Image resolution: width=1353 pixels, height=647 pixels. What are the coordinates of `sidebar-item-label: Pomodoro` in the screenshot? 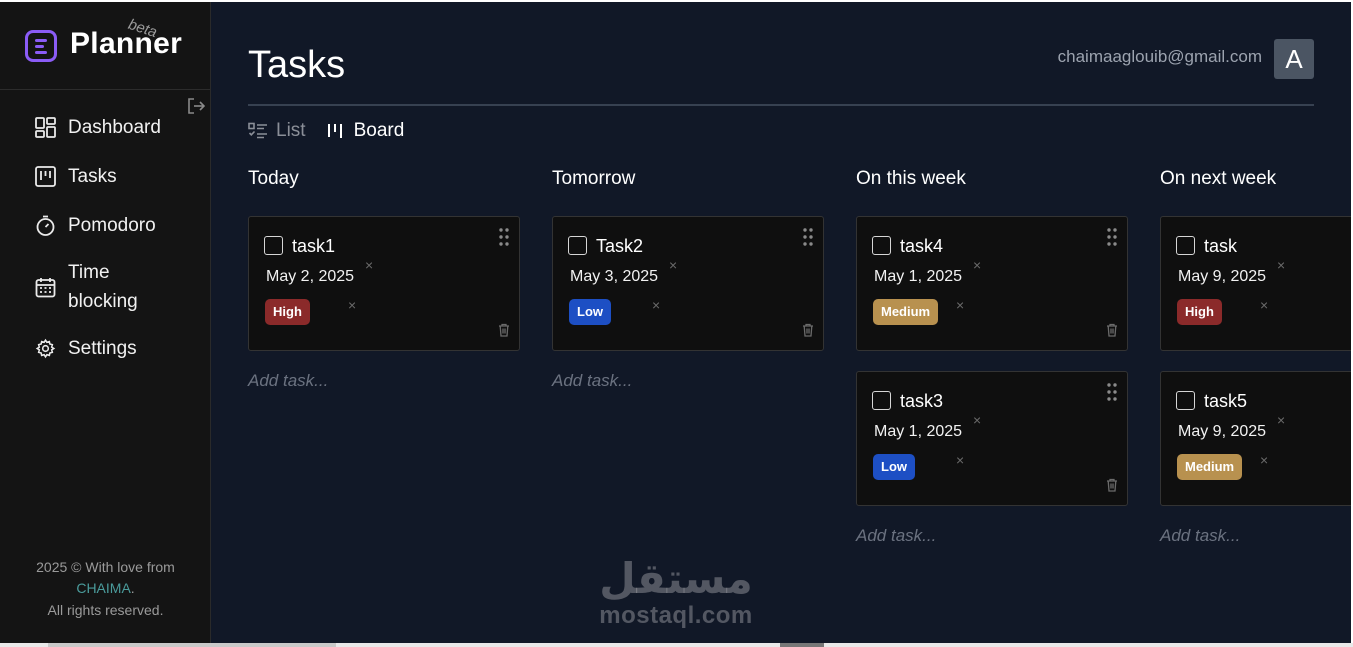 It's located at (112, 225).